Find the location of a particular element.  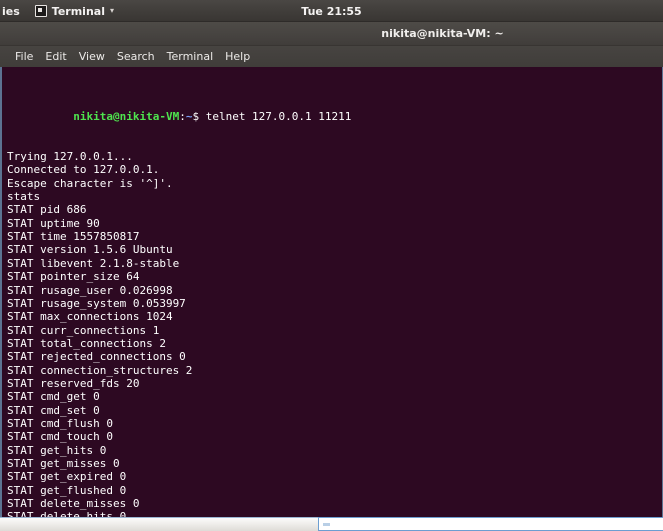

activities-label-truncated: ies is located at coordinates (10, 11).